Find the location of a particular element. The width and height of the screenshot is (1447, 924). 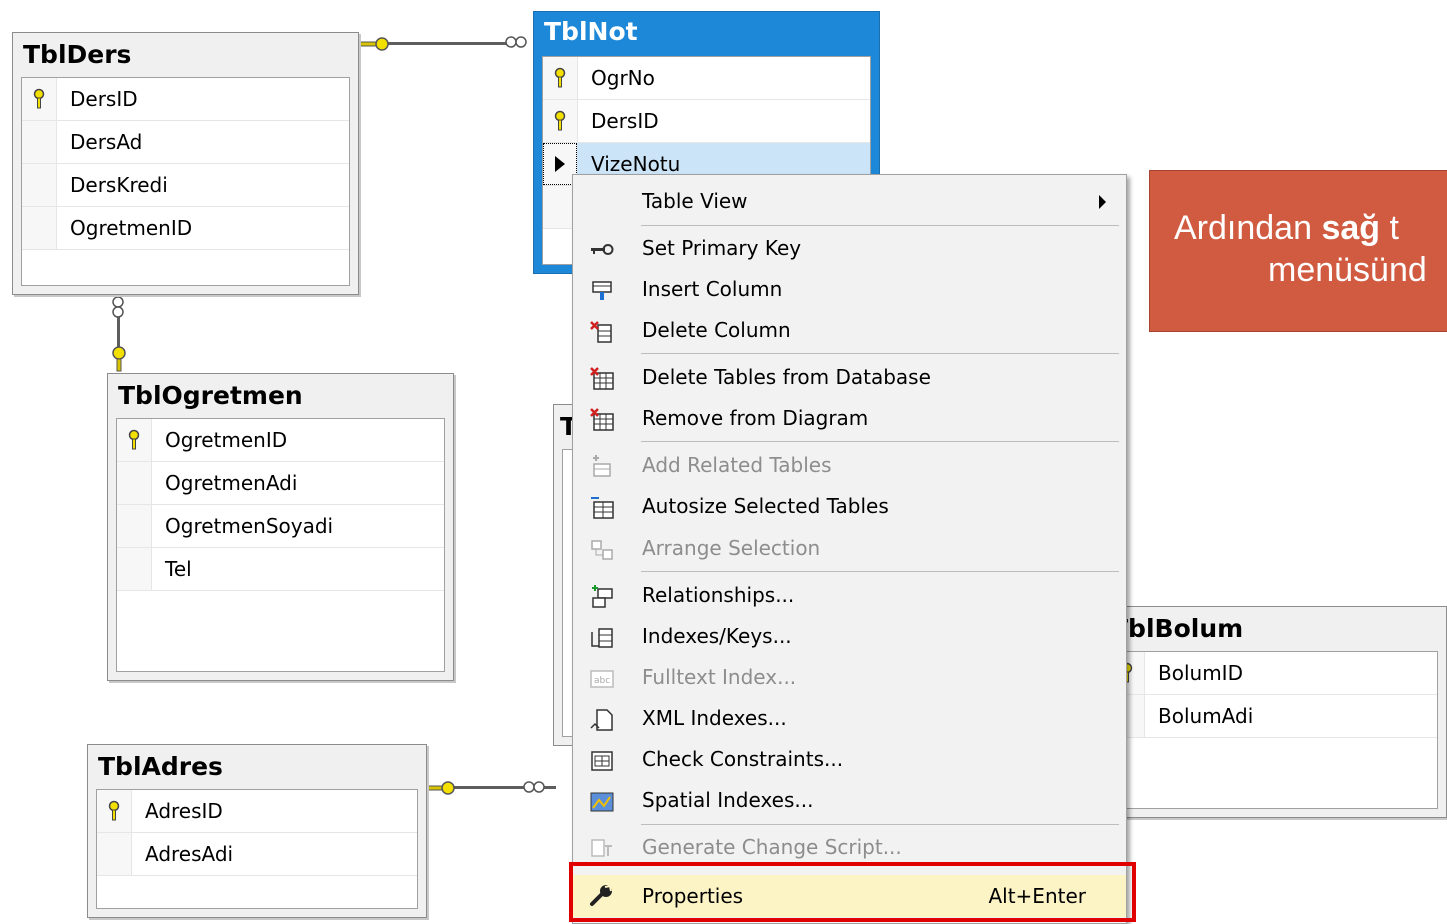

menu-item-delete-tables: Delete Tables from Database is located at coordinates (849, 378).